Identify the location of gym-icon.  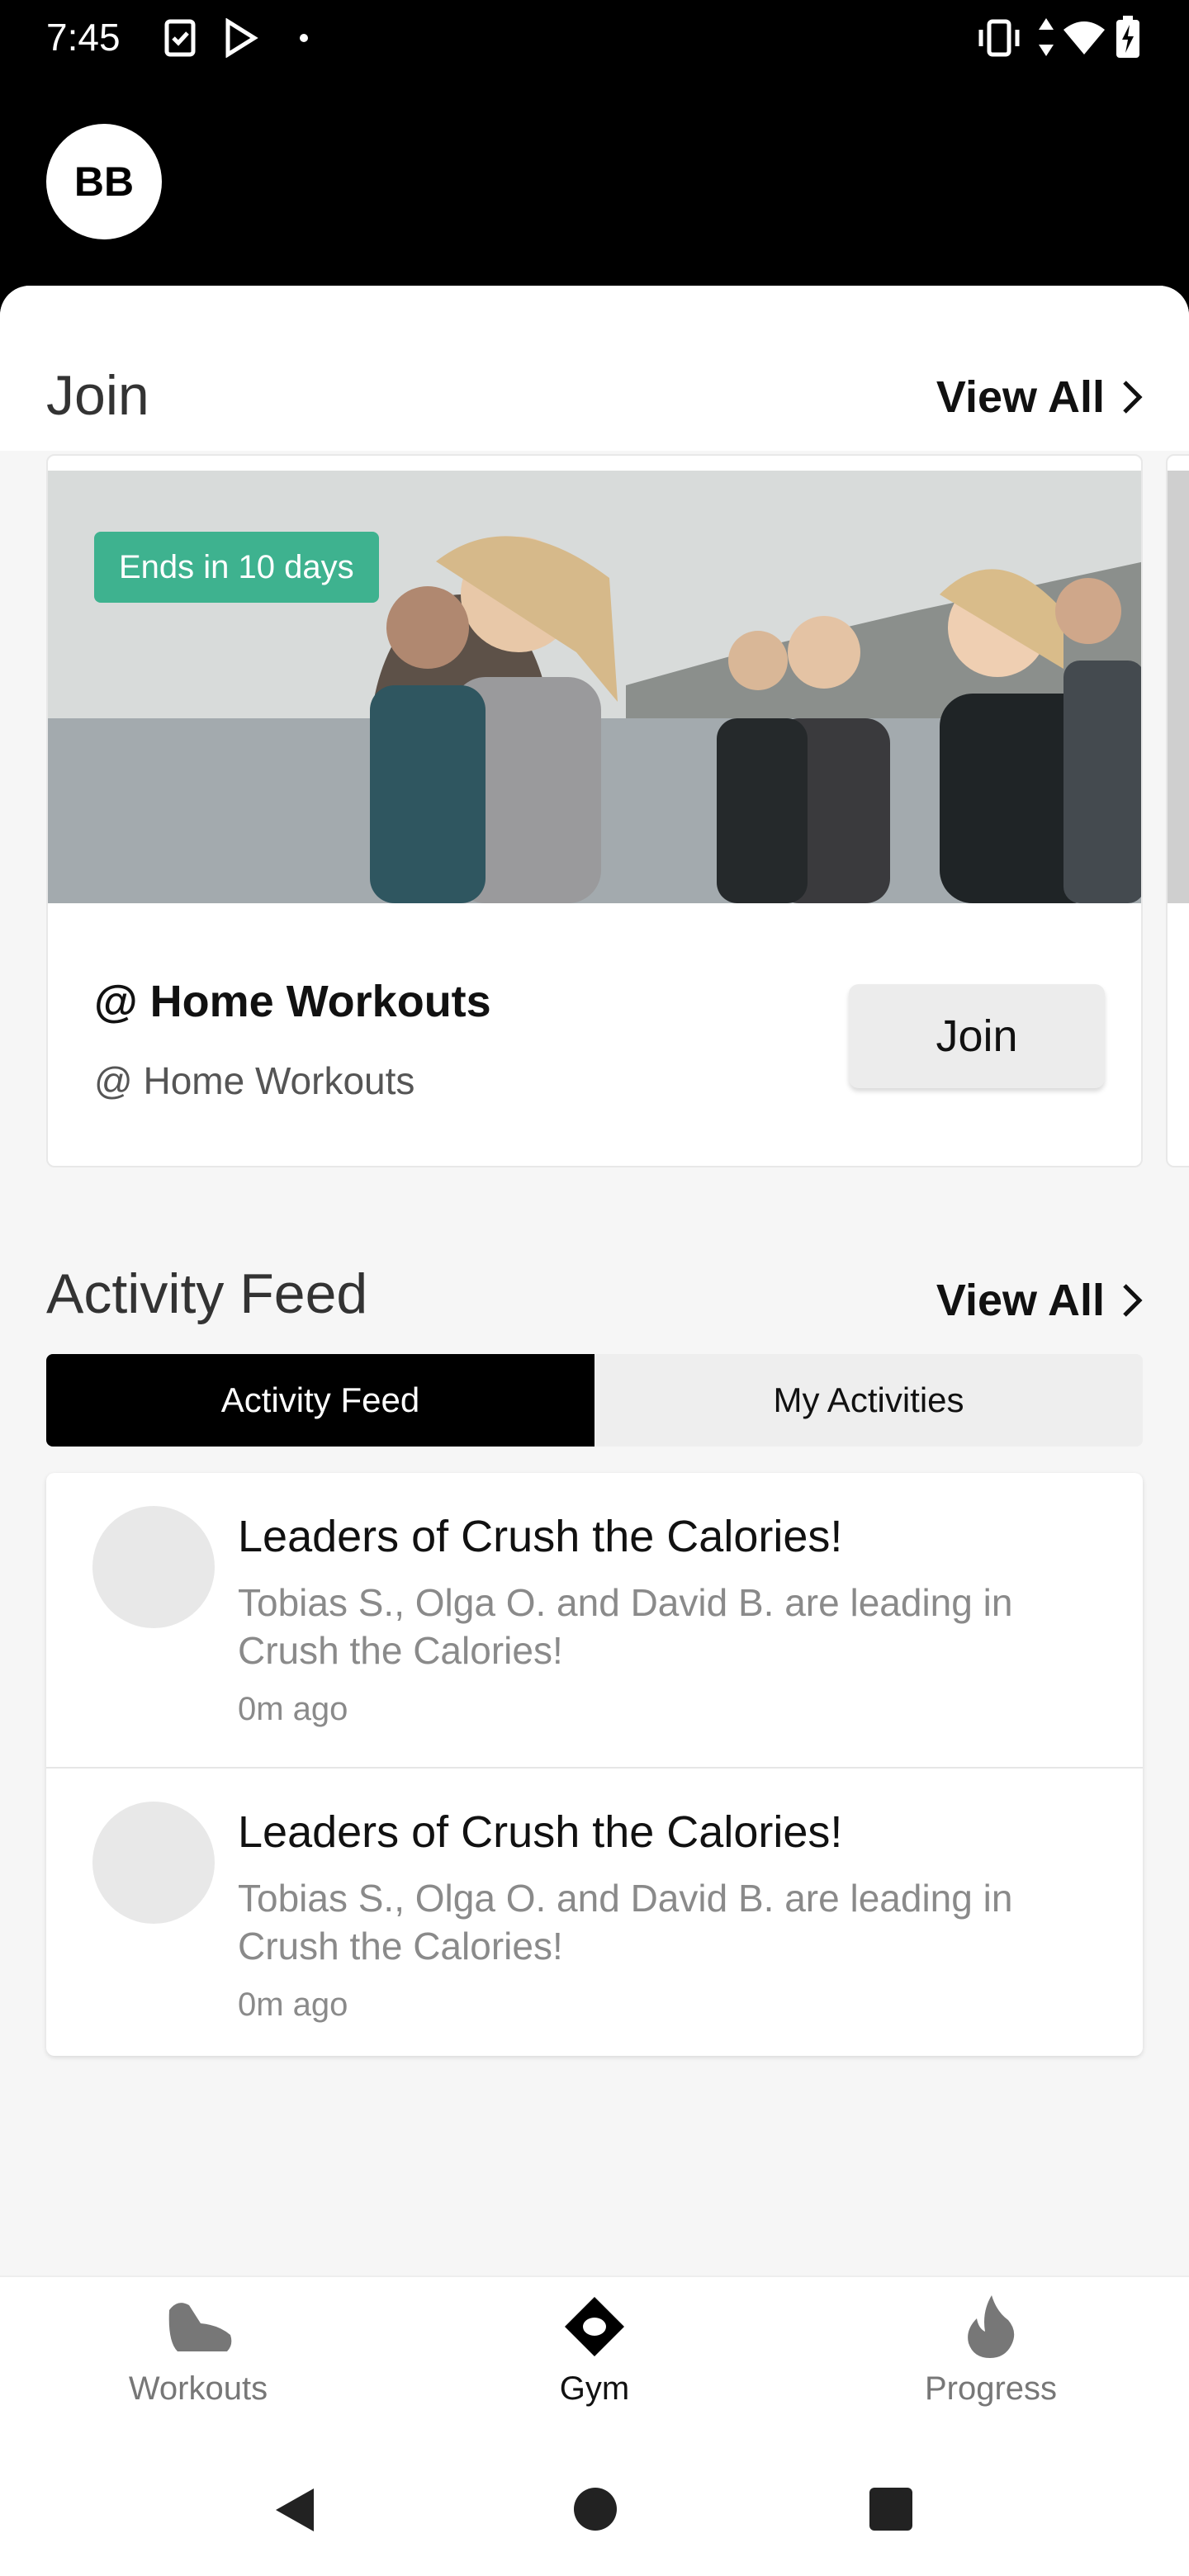
(594, 2326).